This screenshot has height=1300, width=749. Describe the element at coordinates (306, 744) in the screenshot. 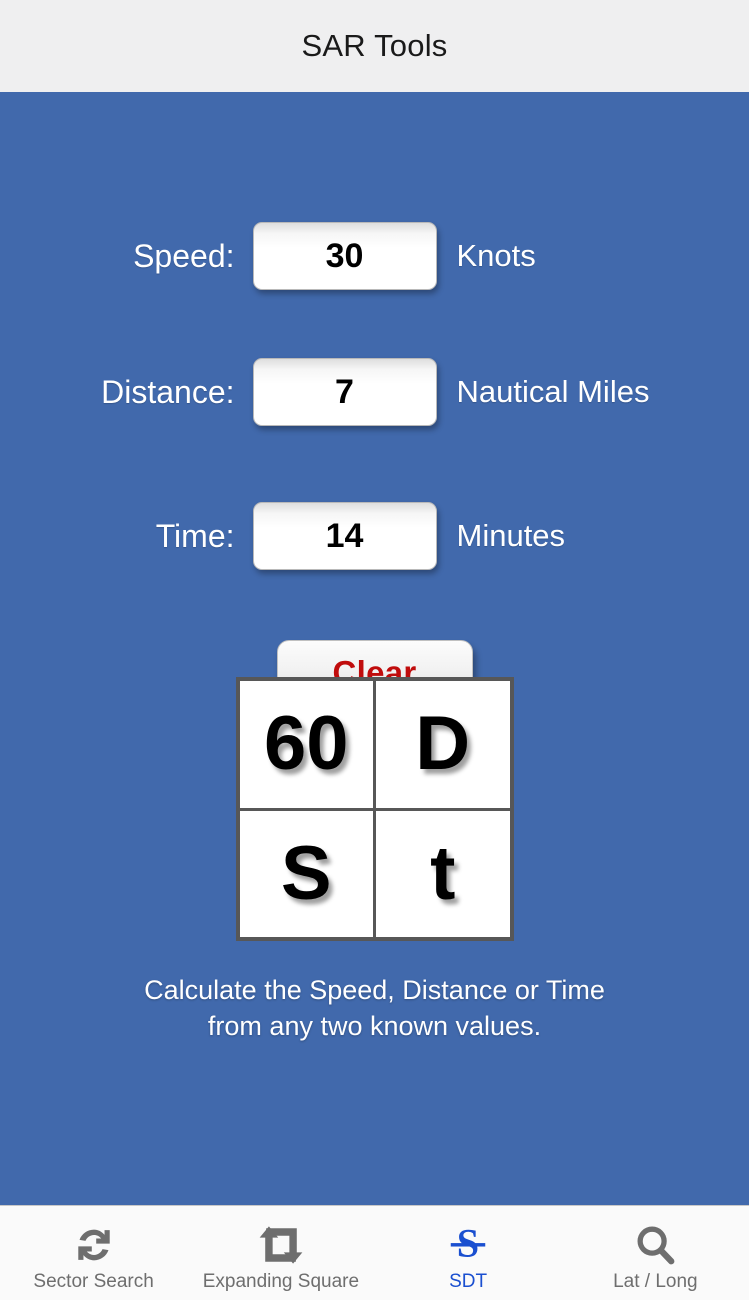

I see `formula-cell-60: 60` at that location.